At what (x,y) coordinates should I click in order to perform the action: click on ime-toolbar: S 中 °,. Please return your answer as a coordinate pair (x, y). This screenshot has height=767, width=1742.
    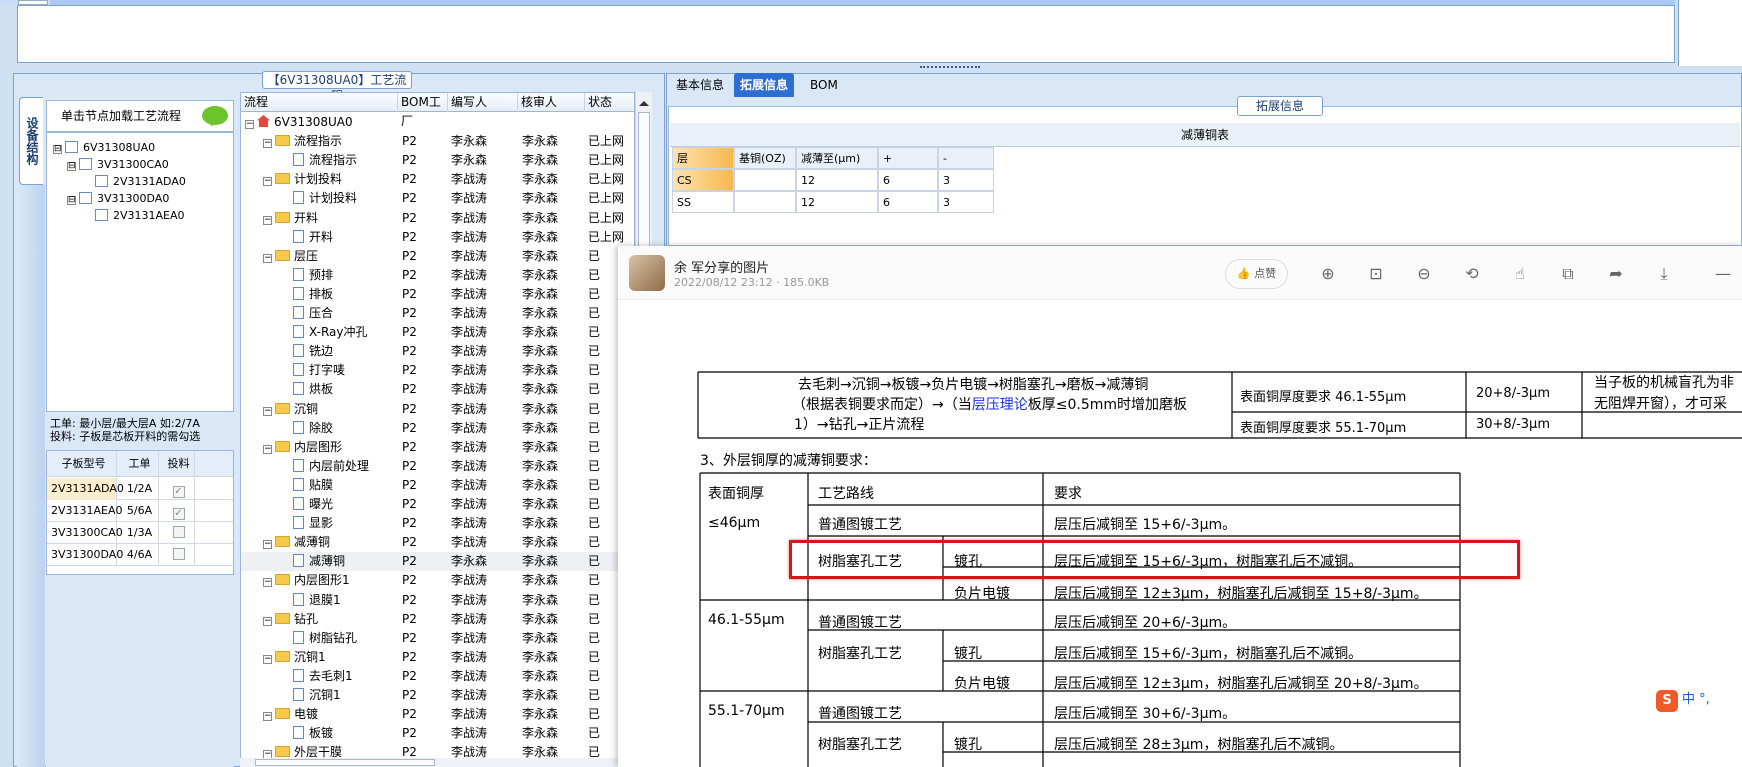
    Looking at the image, I should click on (1699, 700).